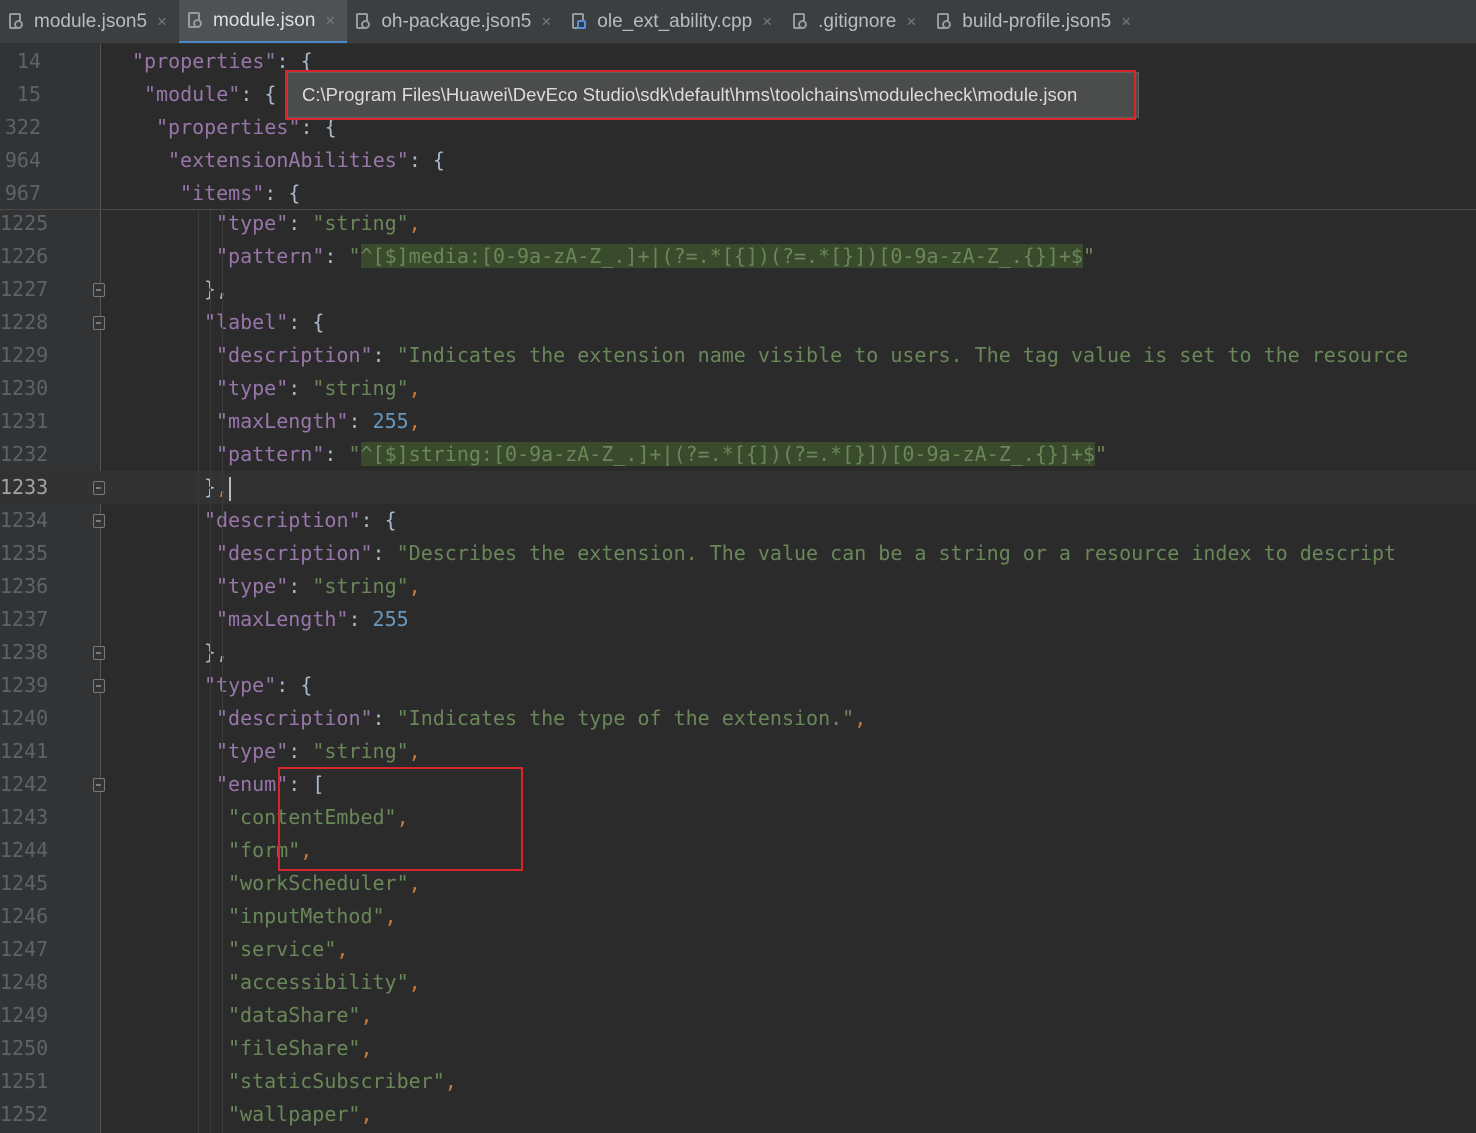 The image size is (1476, 1133). I want to click on tab-label: oh-package.json5, so click(456, 21).